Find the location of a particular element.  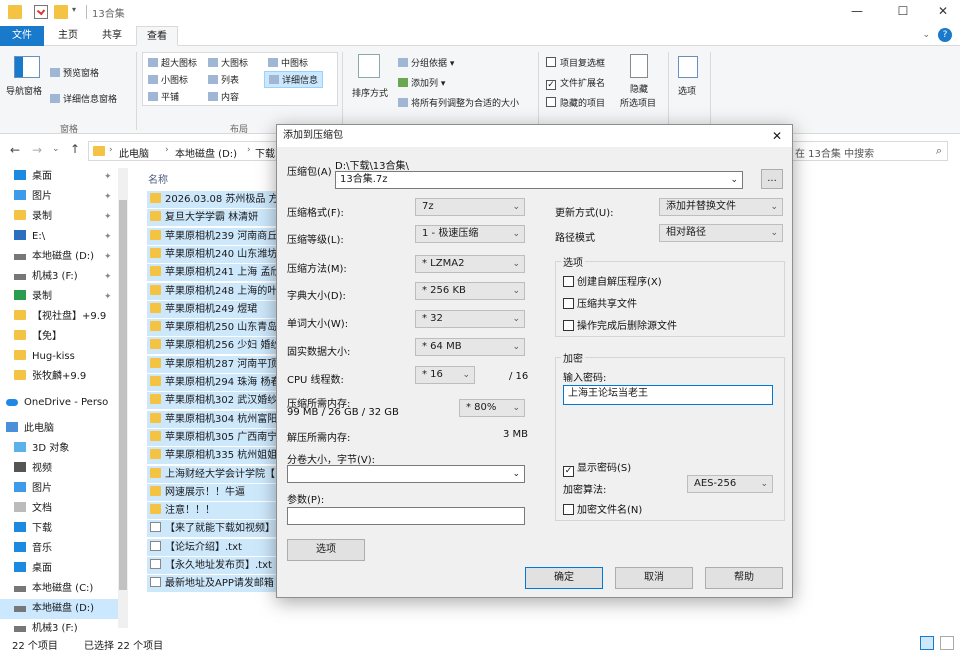

details-pane-button: 详细信息窗格 is located at coordinates (83, 98).